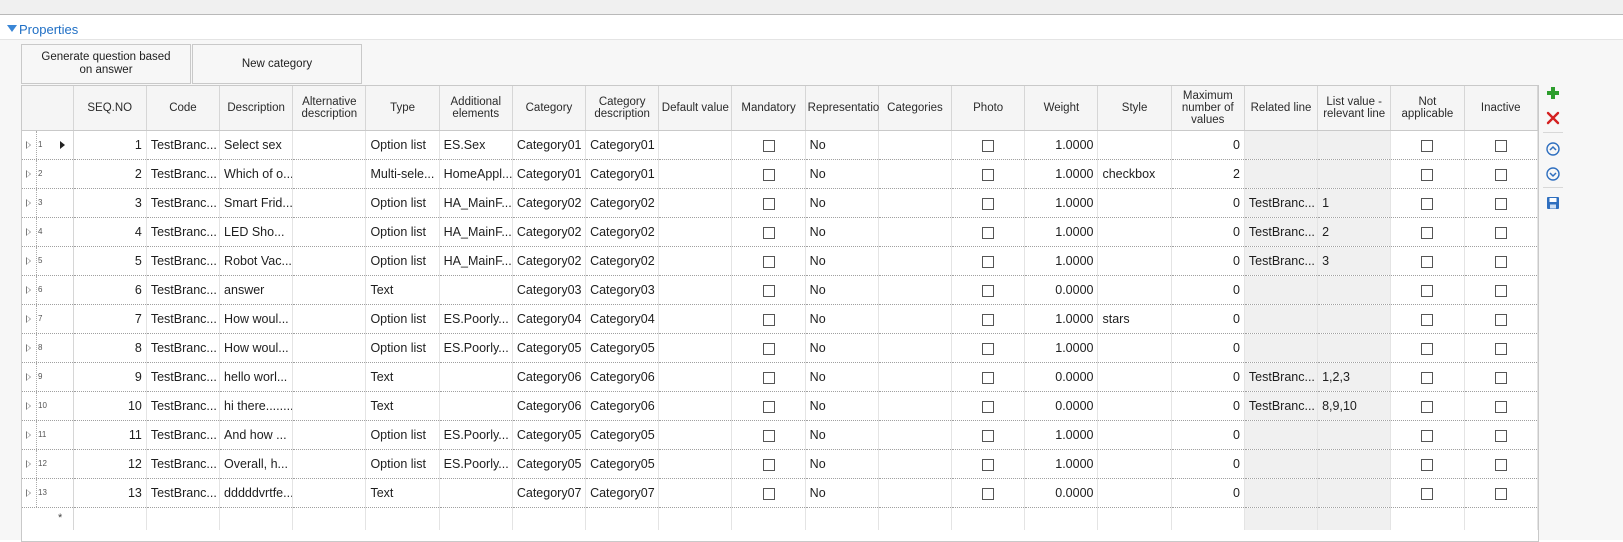 Image resolution: width=1623 pixels, height=542 pixels. I want to click on column-header: Default value, so click(695, 108).